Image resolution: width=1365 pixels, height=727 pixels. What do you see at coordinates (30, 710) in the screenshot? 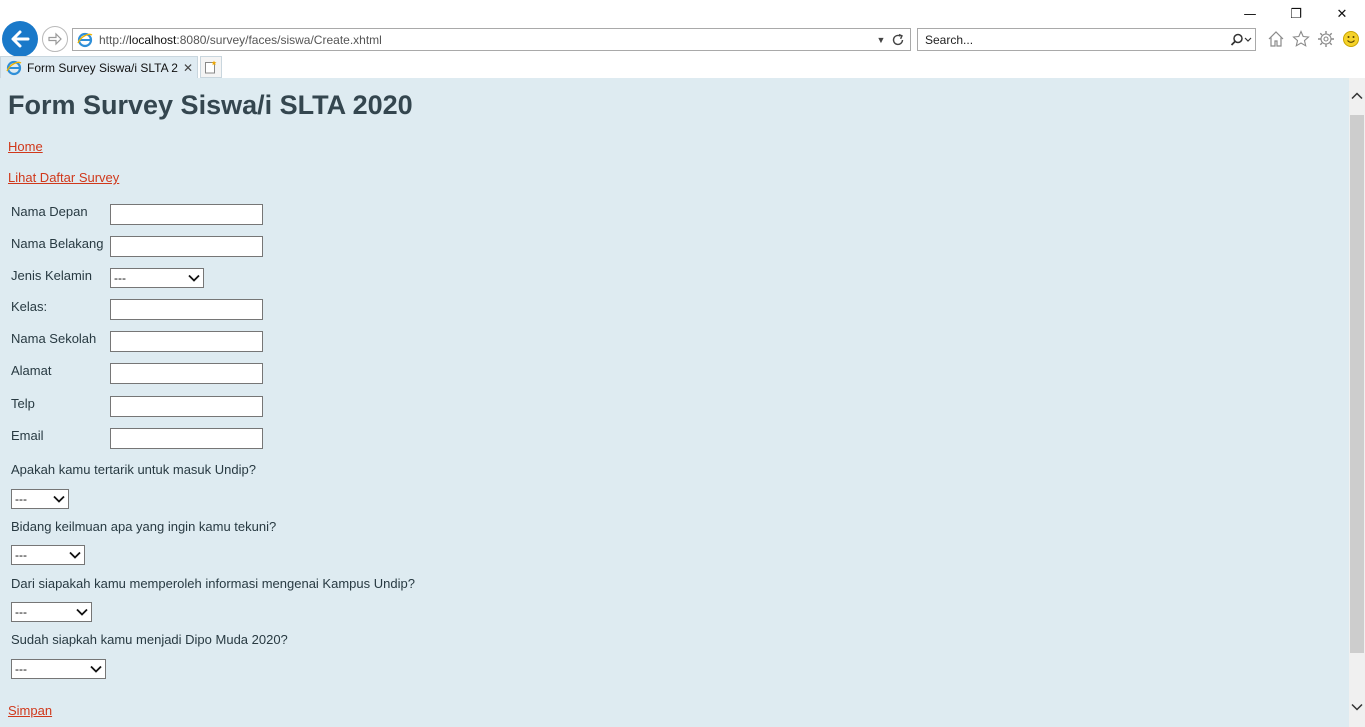
I see `save-link: Simpan` at bounding box center [30, 710].